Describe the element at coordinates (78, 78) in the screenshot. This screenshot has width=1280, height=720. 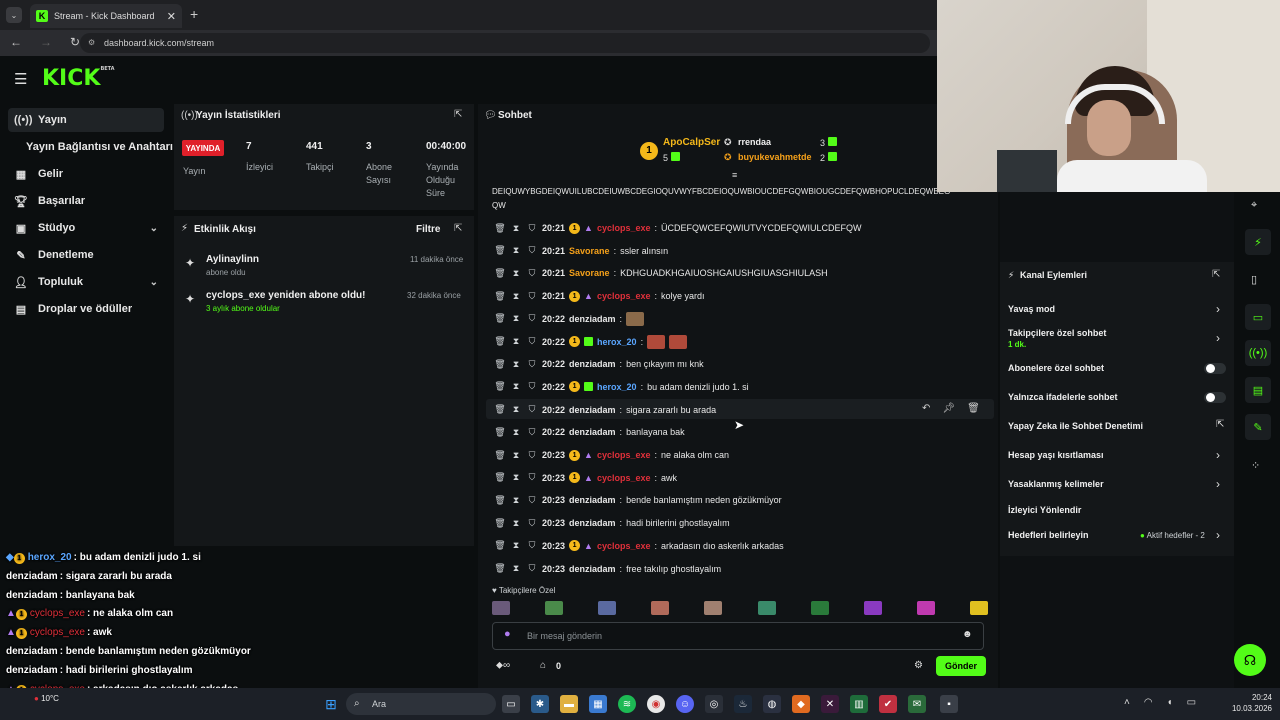
I see `kick-logo: KICKBETA` at that location.